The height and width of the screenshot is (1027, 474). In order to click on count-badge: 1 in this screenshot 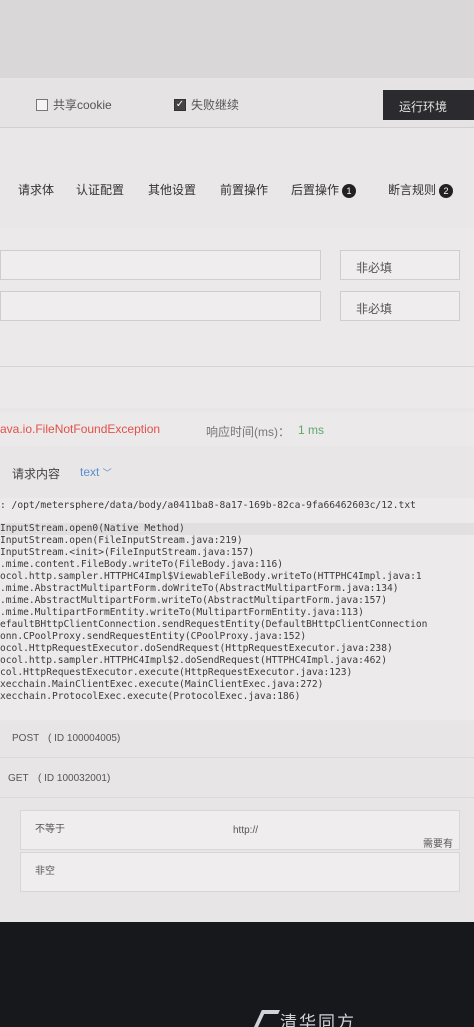, I will do `click(349, 190)`.